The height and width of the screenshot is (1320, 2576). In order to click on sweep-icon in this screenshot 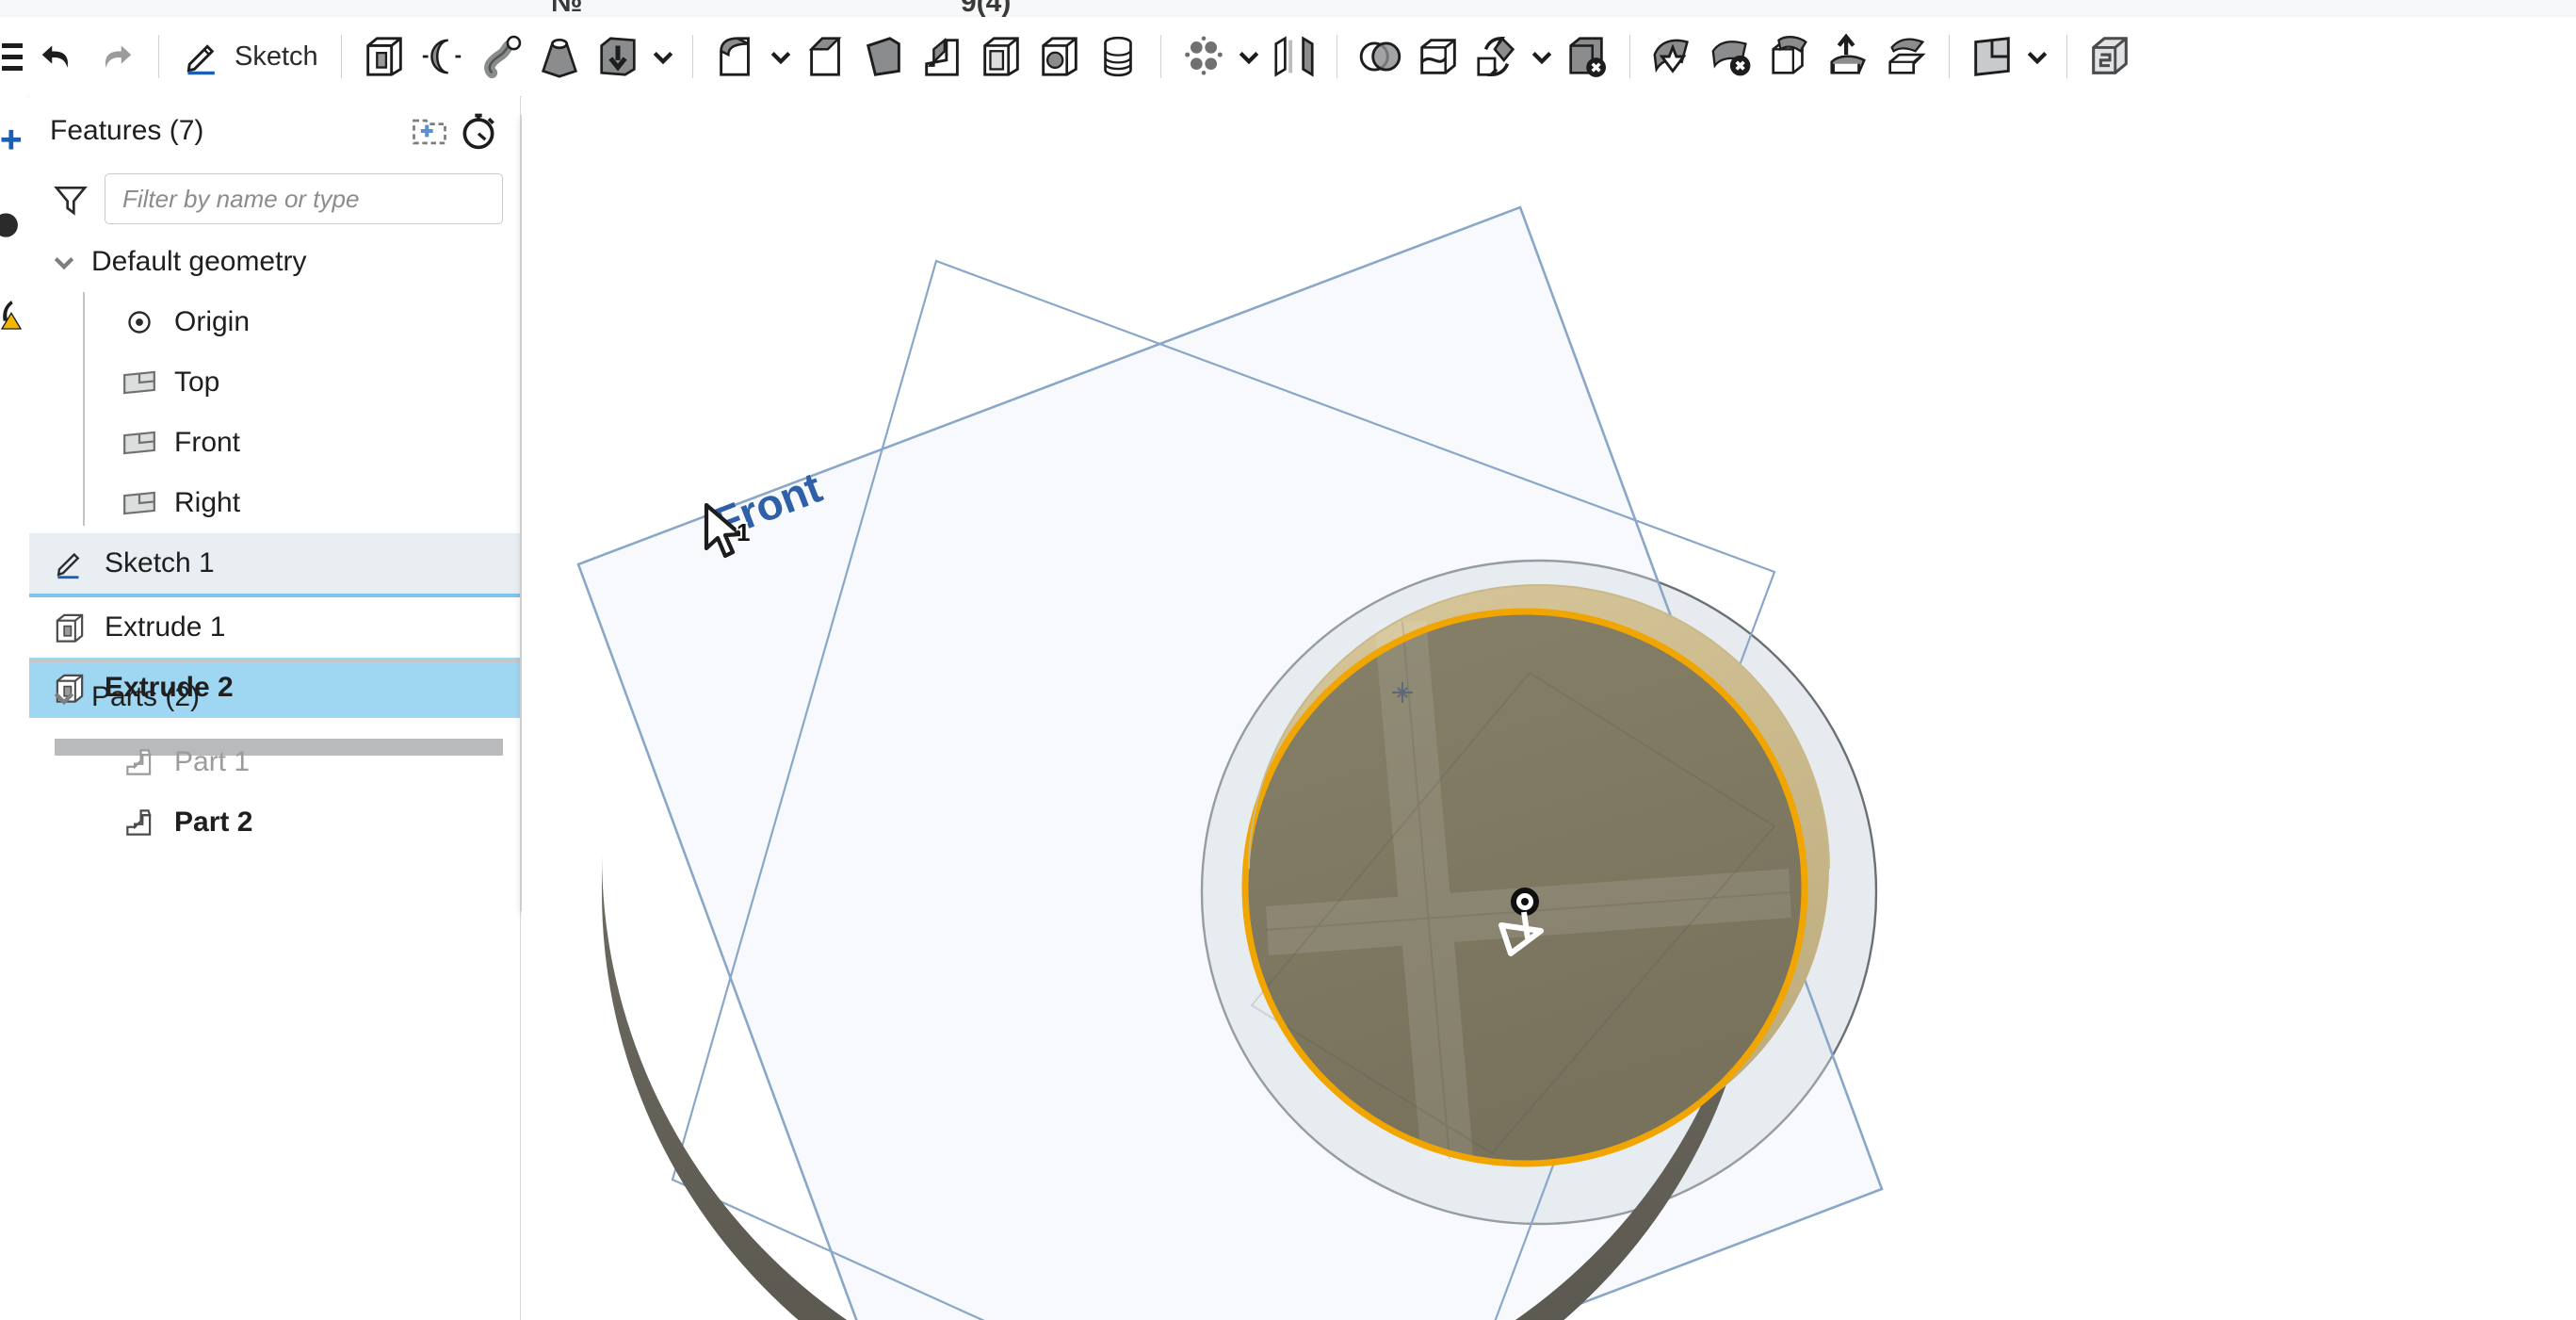, I will do `click(501, 56)`.